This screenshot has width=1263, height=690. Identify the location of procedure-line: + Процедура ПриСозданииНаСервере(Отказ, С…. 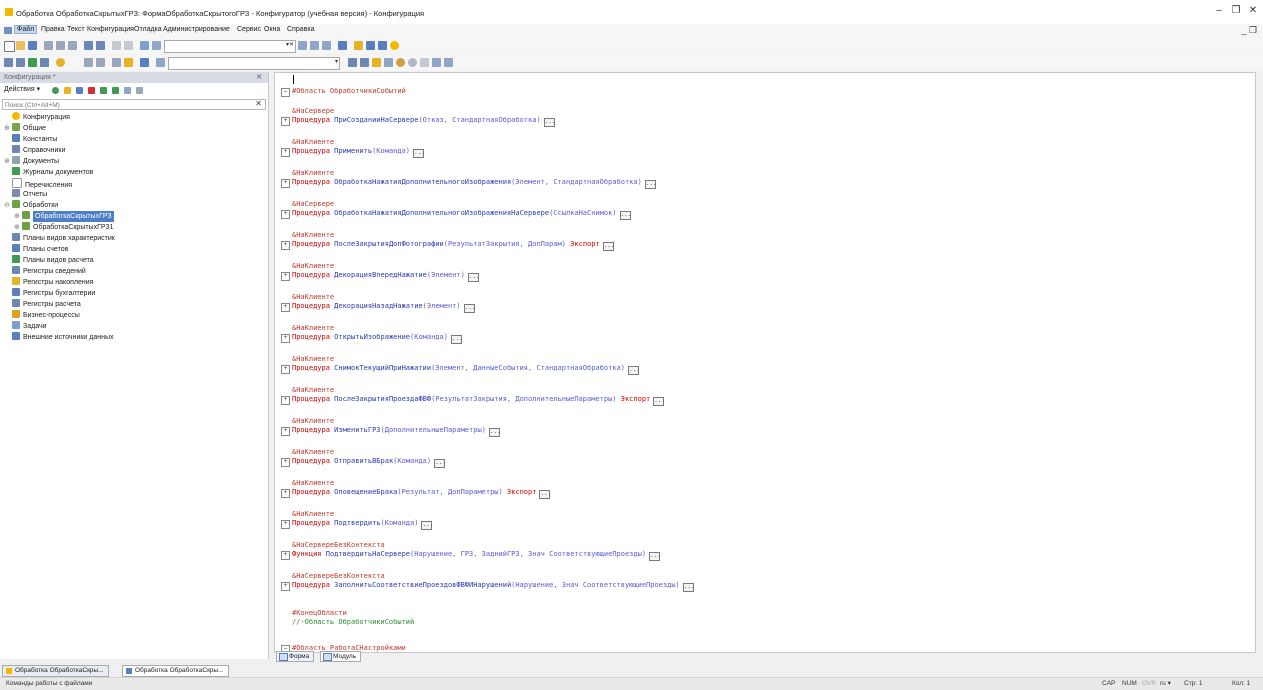
(418, 121).